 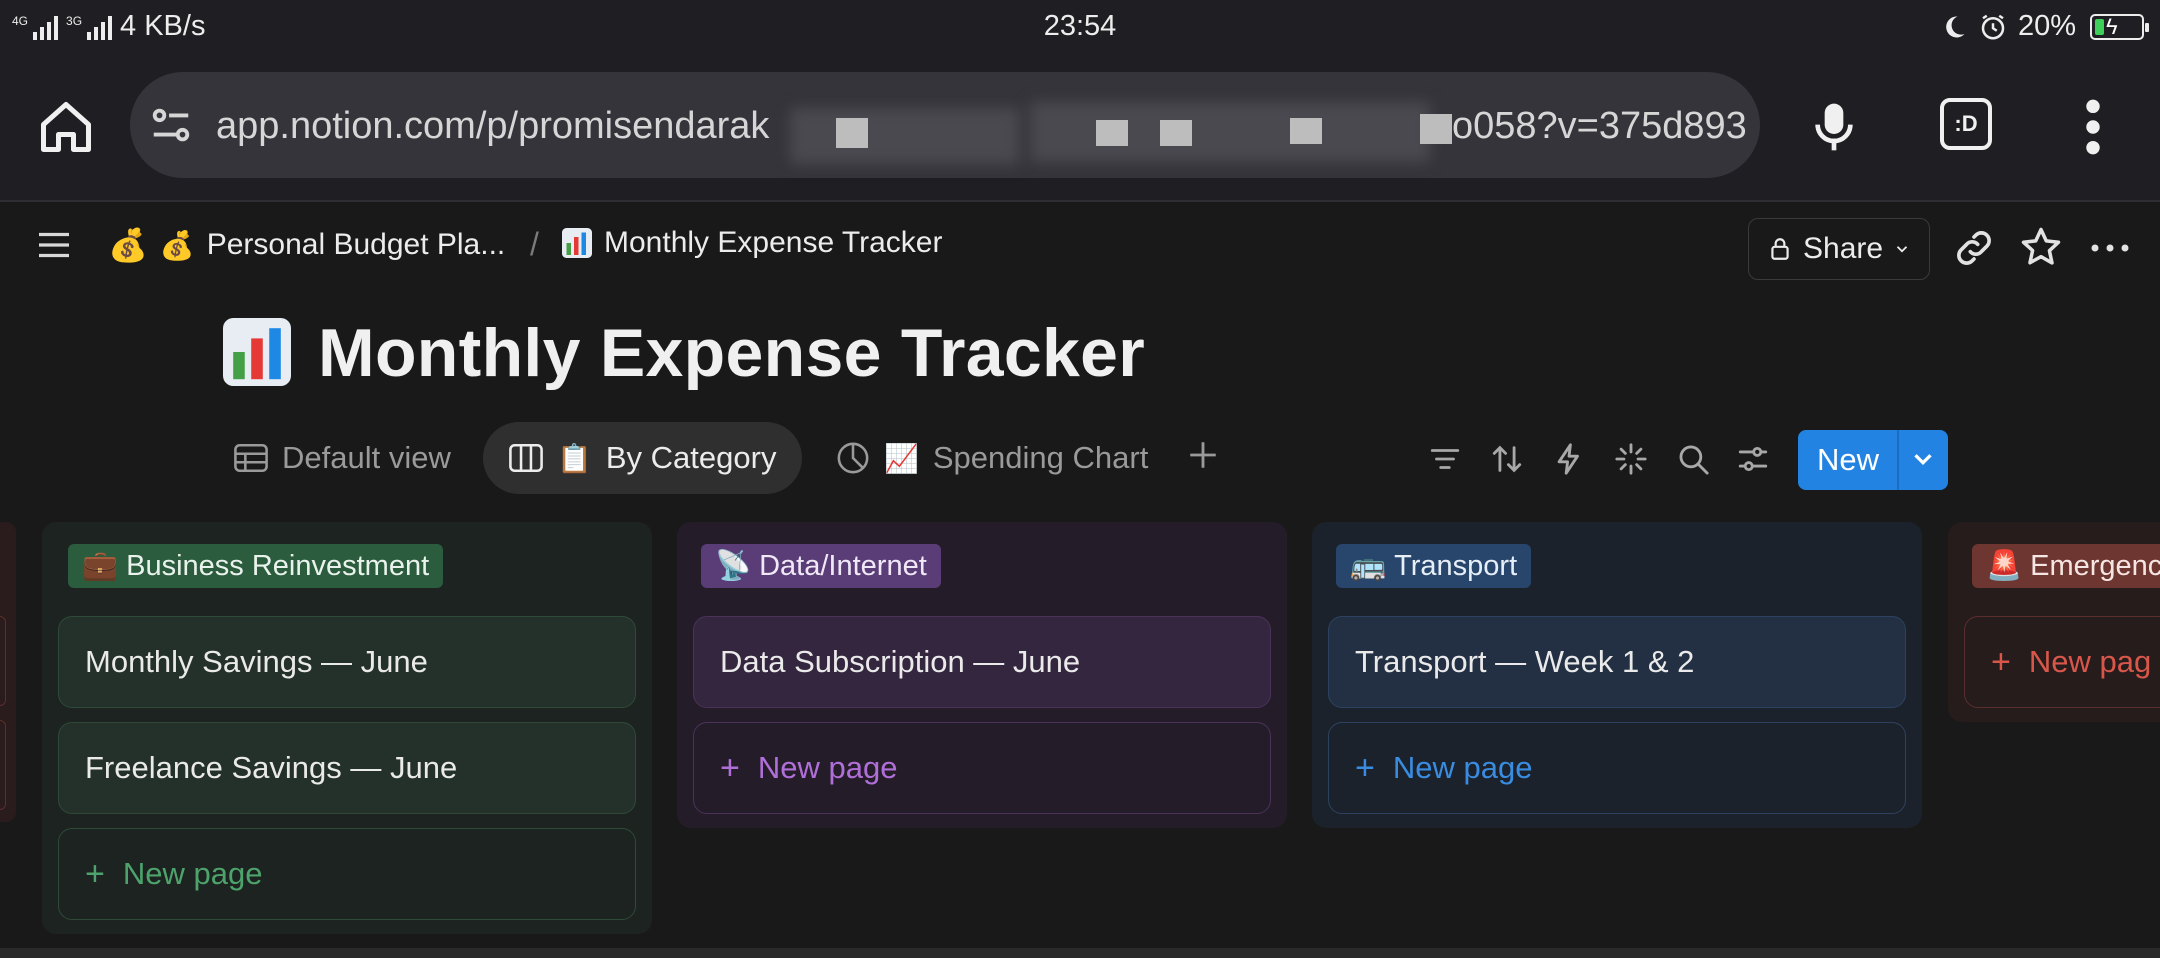 What do you see at coordinates (493, 126) in the screenshot?
I see `url-start: app.notion.com/p/promisendarak` at bounding box center [493, 126].